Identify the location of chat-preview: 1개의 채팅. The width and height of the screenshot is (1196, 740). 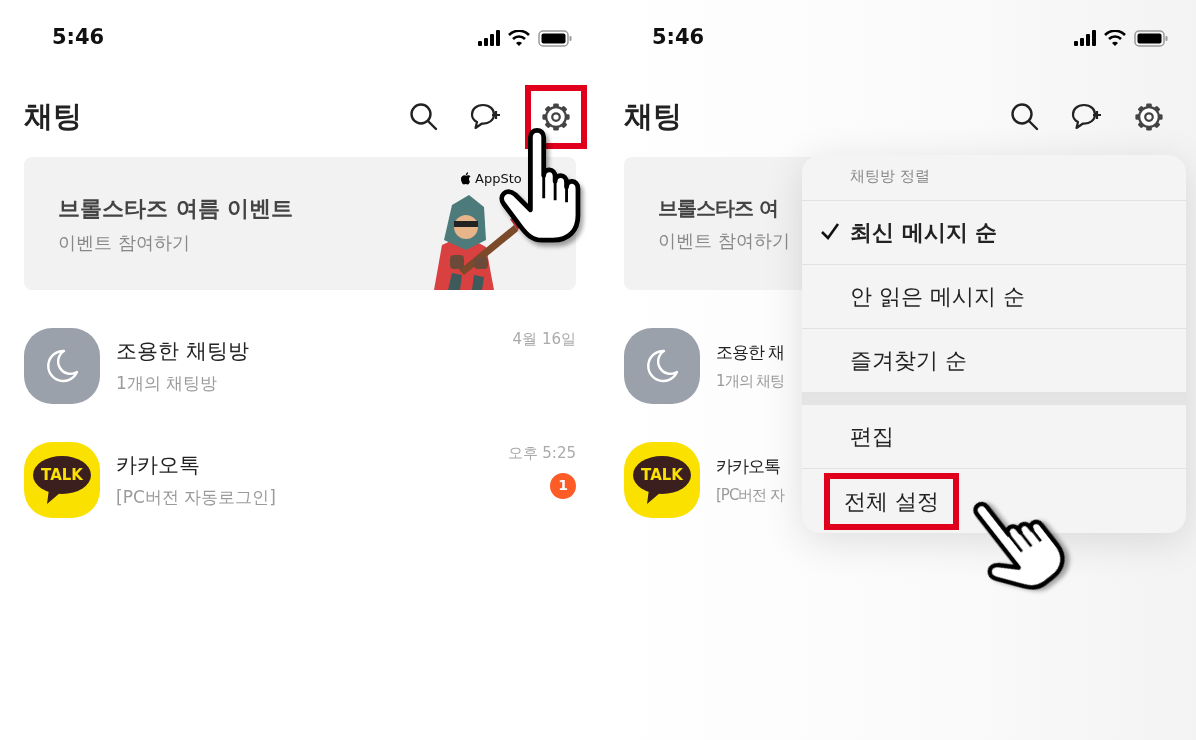
(750, 381).